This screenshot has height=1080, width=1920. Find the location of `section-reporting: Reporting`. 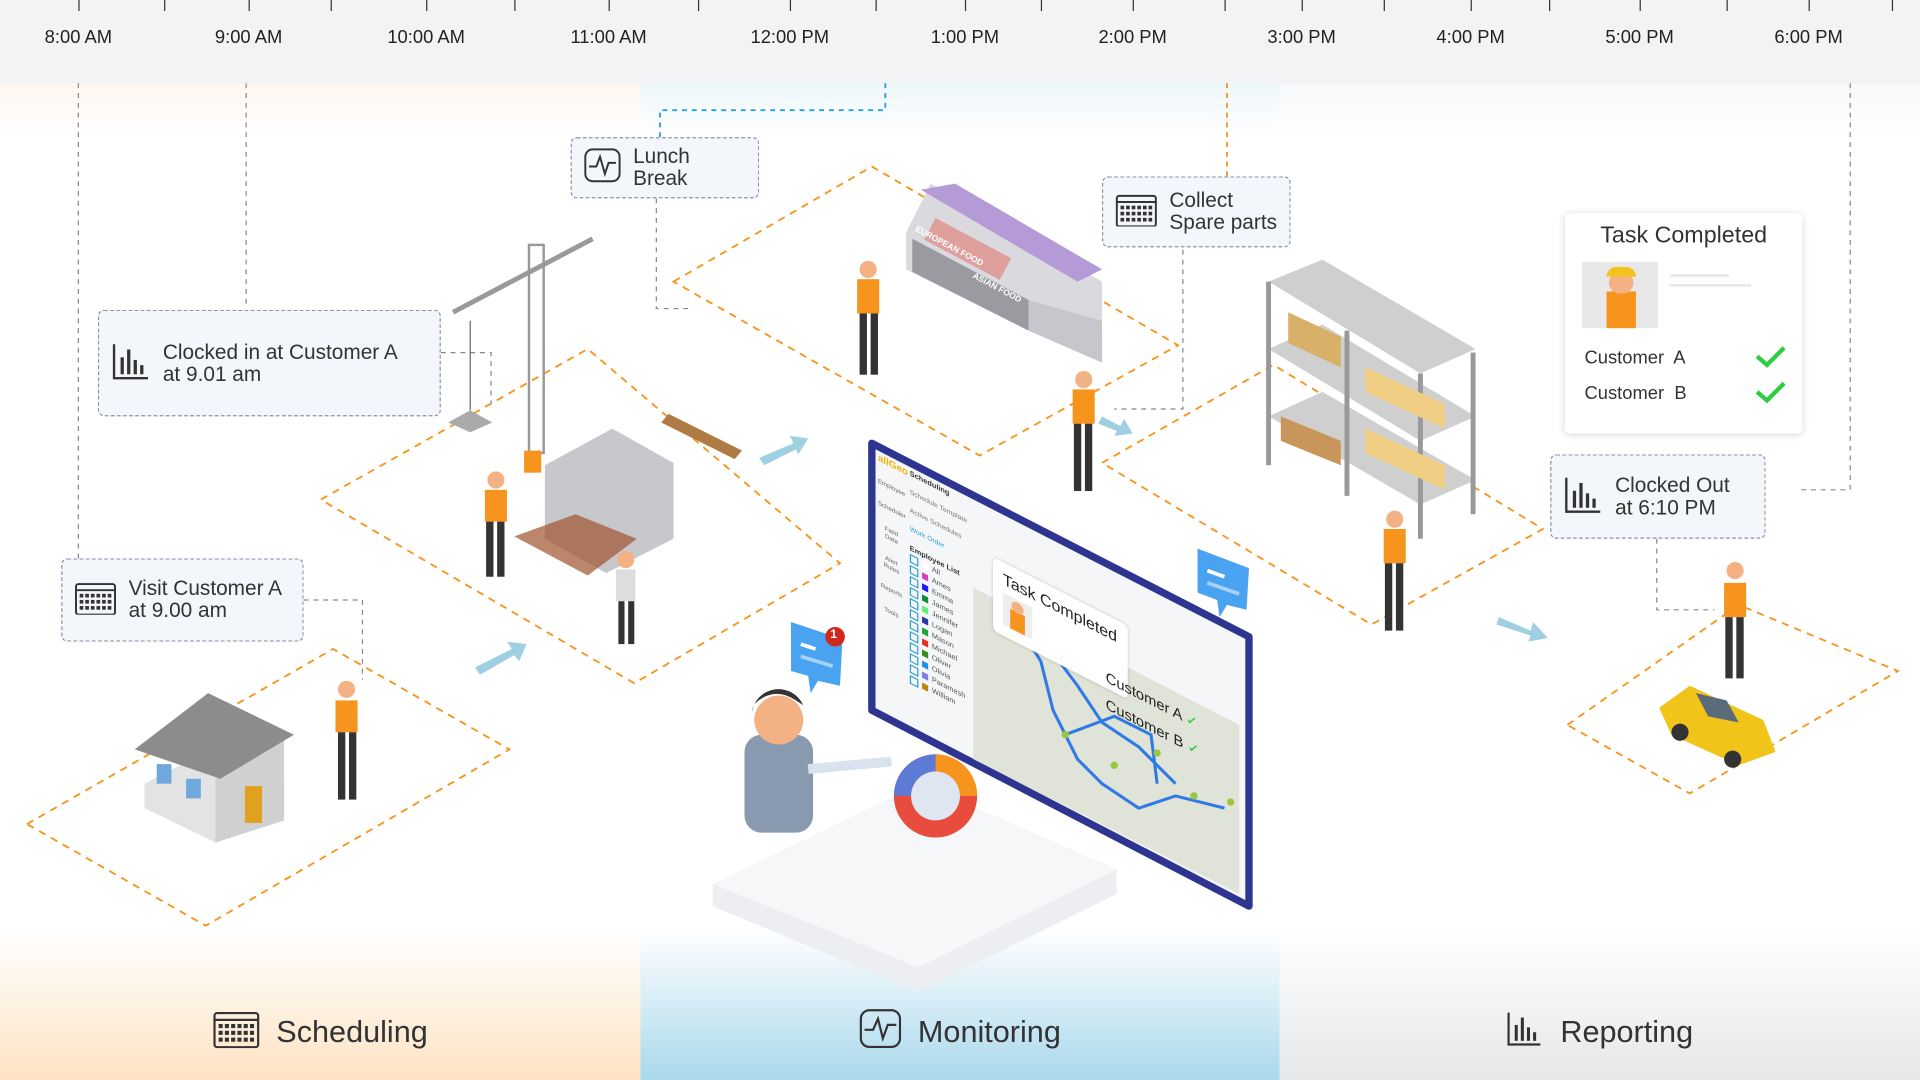

section-reporting: Reporting is located at coordinates (1600, 1033).